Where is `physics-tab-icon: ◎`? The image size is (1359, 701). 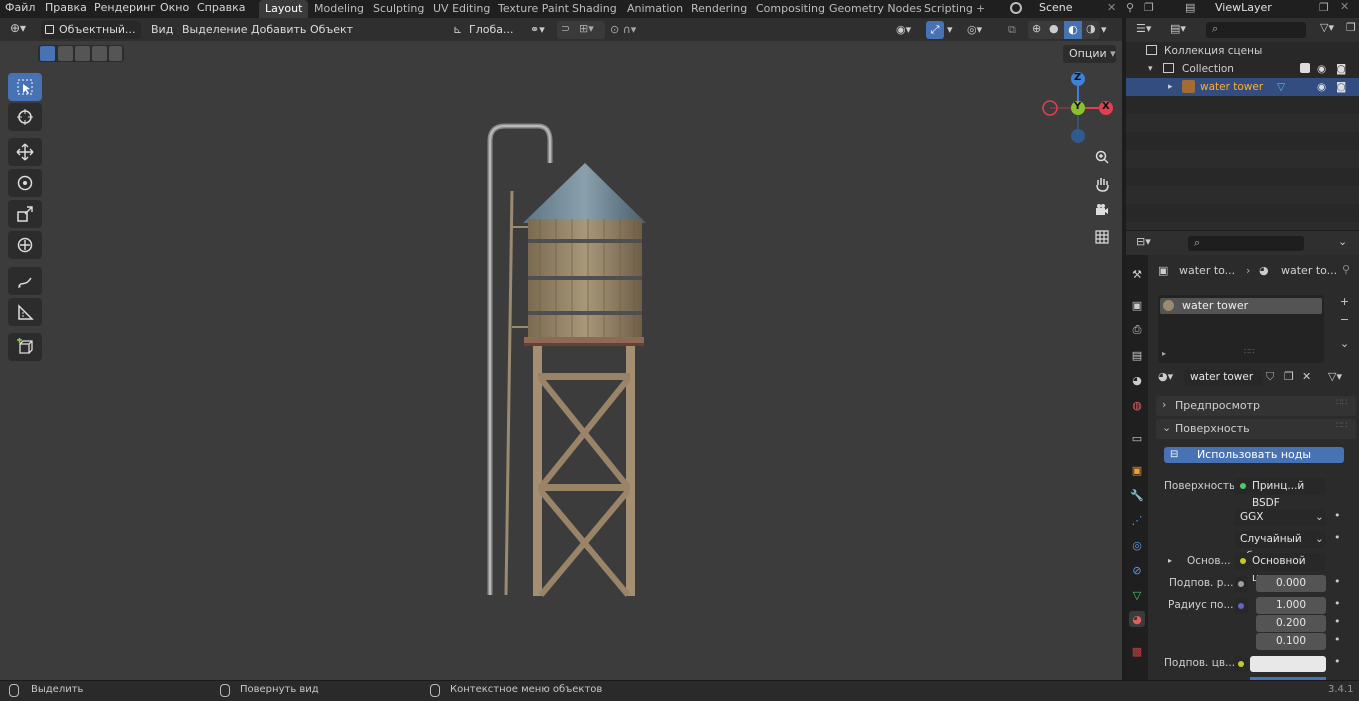 physics-tab-icon: ◎ is located at coordinates (1137, 545).